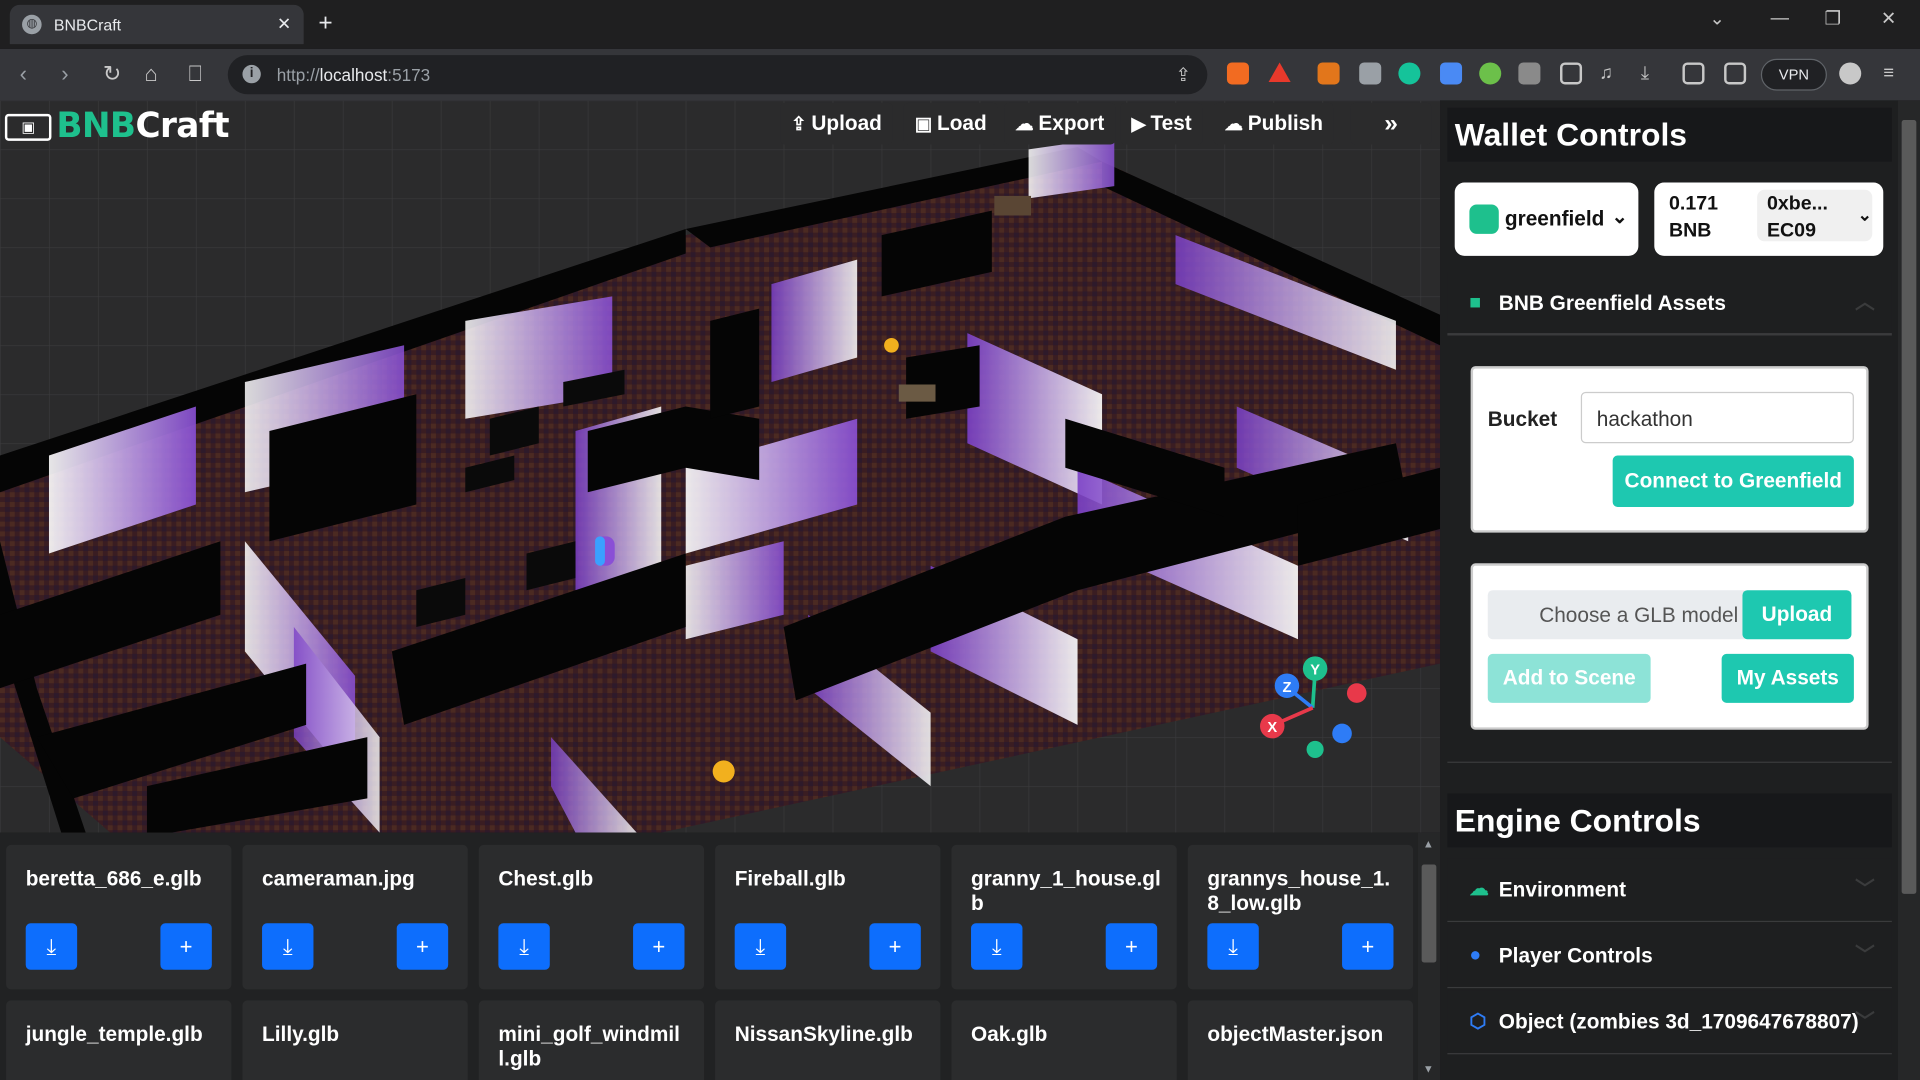 The image size is (1920, 1080). Describe the element at coordinates (1300, 917) in the screenshot. I see `asset-card: grannys_house_1.8_low.glb ⤓ +` at that location.